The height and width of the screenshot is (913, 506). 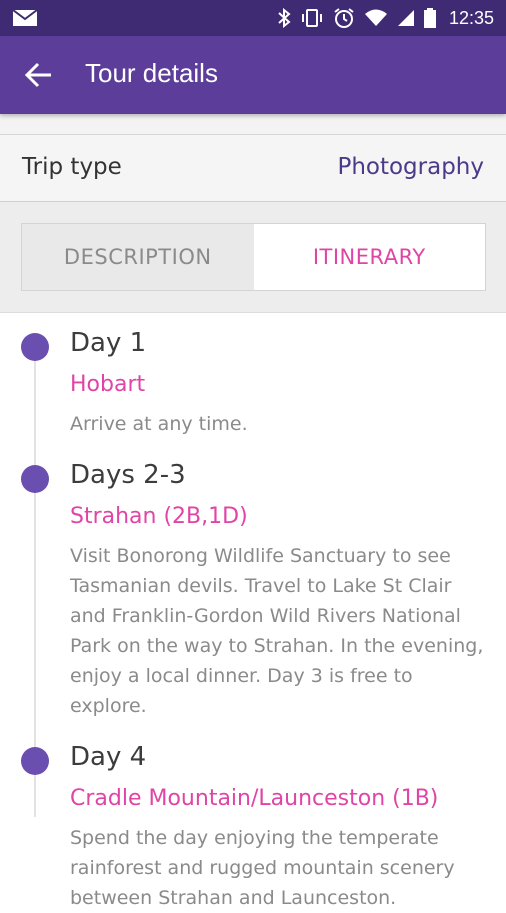 I want to click on day-title: Day 1, so click(x=108, y=343).